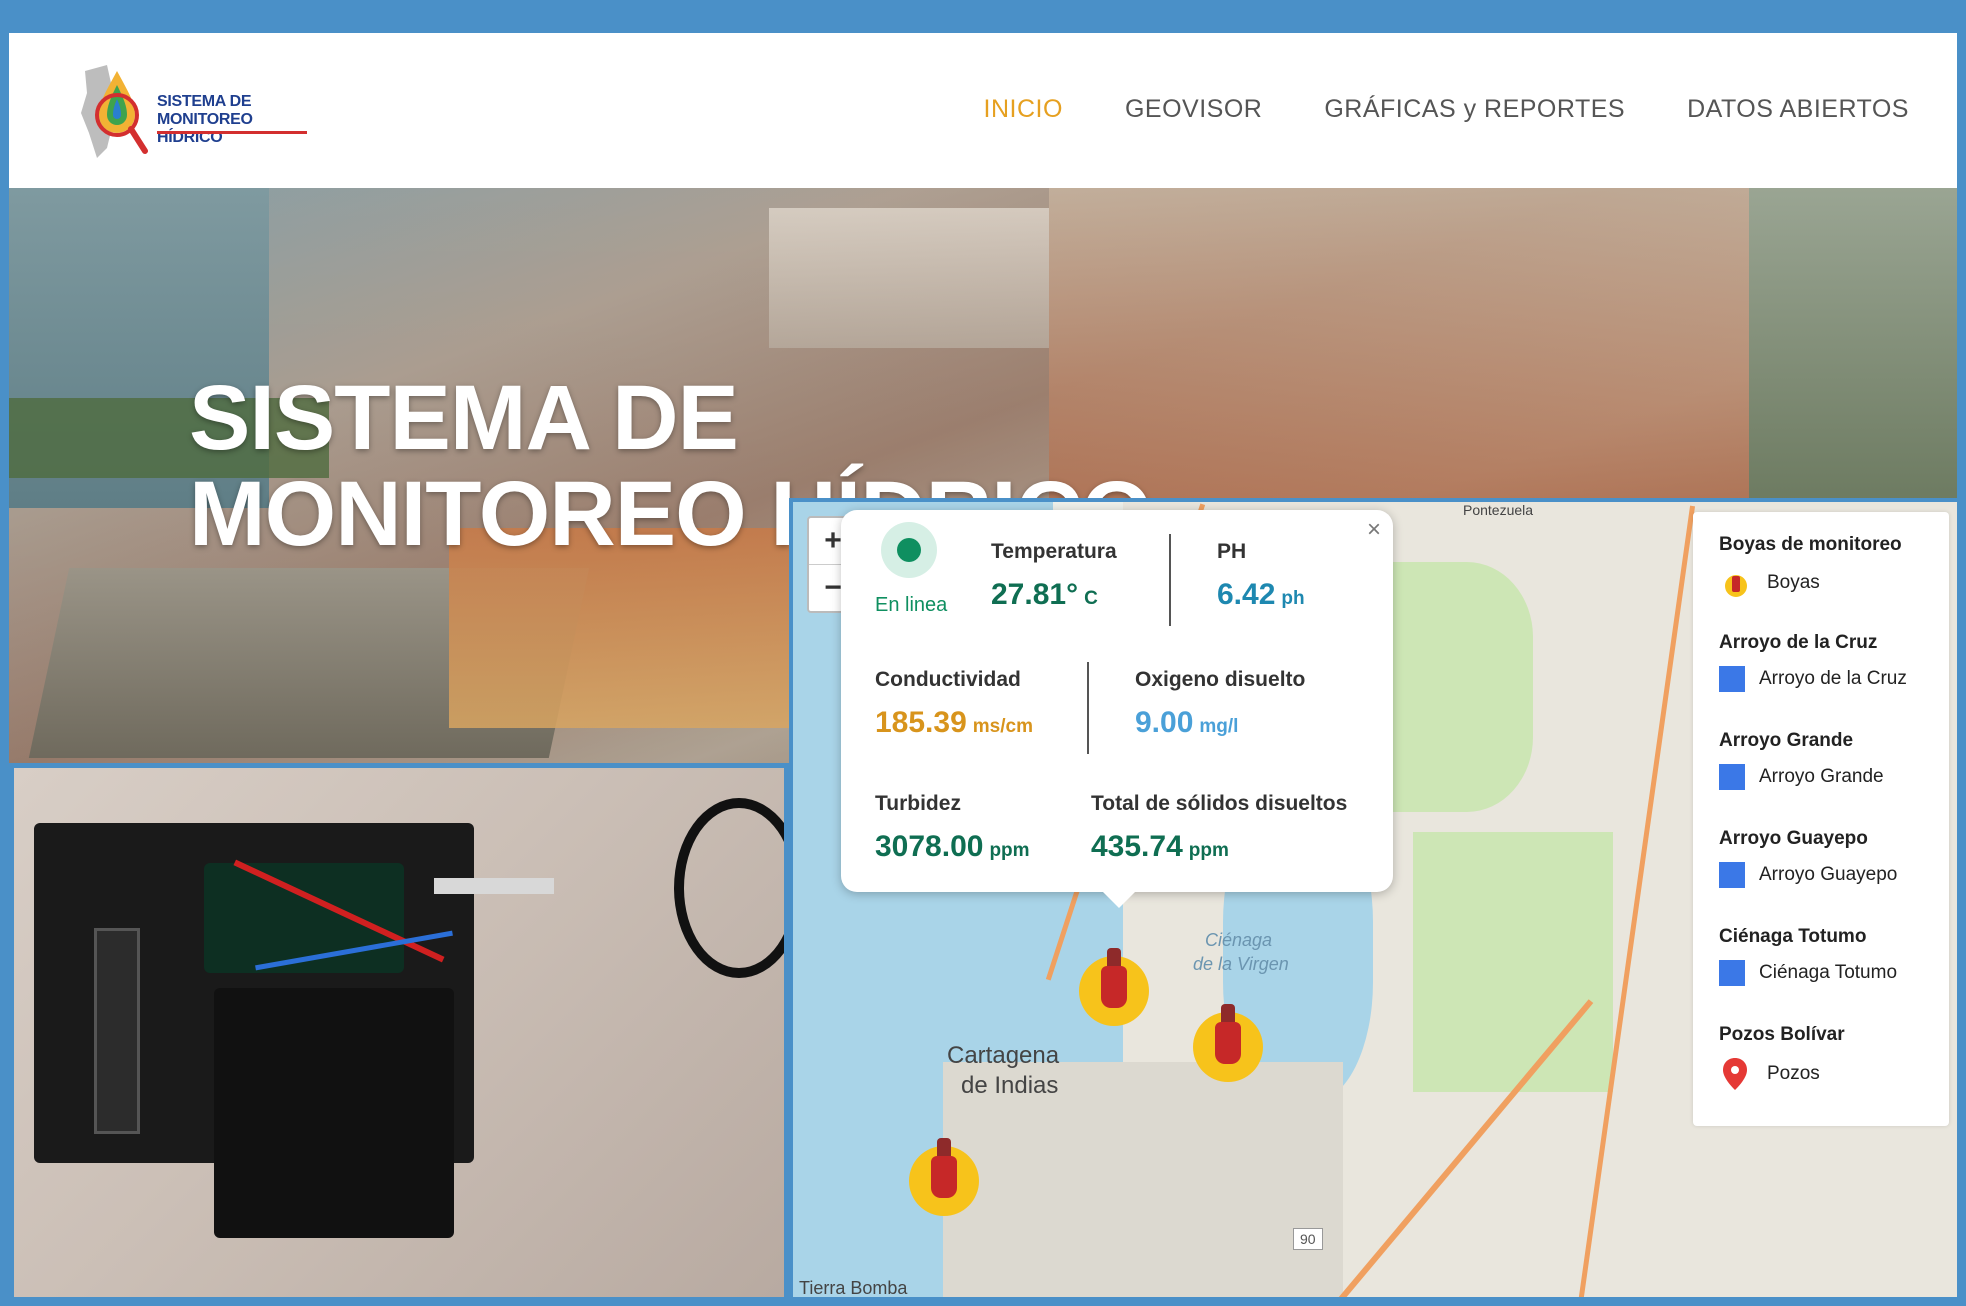 Image resolution: width=1966 pixels, height=1306 pixels. What do you see at coordinates (1853, 348) in the screenshot?
I see `hero-highway` at bounding box center [1853, 348].